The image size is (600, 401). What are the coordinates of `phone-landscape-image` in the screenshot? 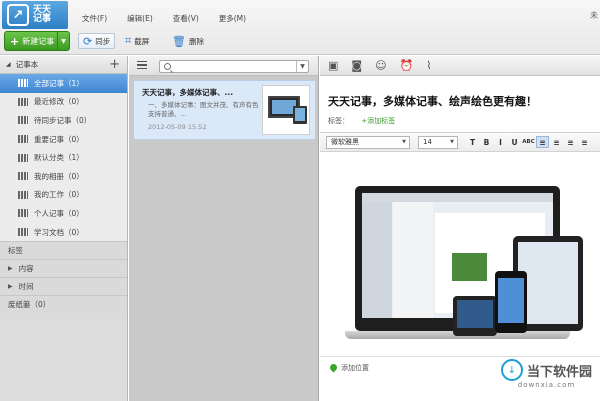 It's located at (475, 316).